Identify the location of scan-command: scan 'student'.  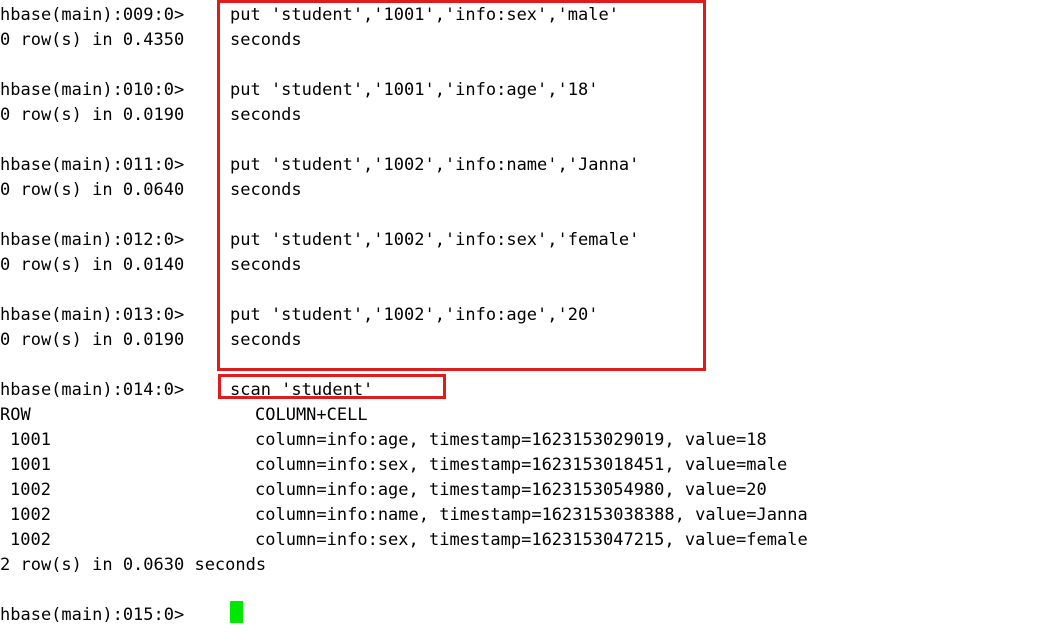
(302, 390).